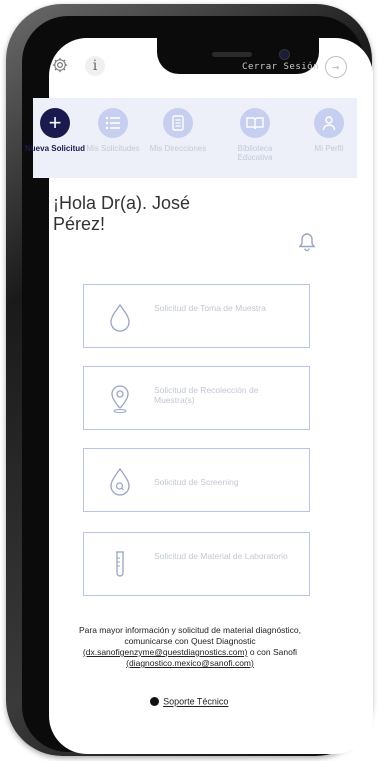 This screenshot has height=761, width=378. What do you see at coordinates (196, 316) in the screenshot?
I see `card-toma-de-muestra: Solicitud de Toma de Muestra` at bounding box center [196, 316].